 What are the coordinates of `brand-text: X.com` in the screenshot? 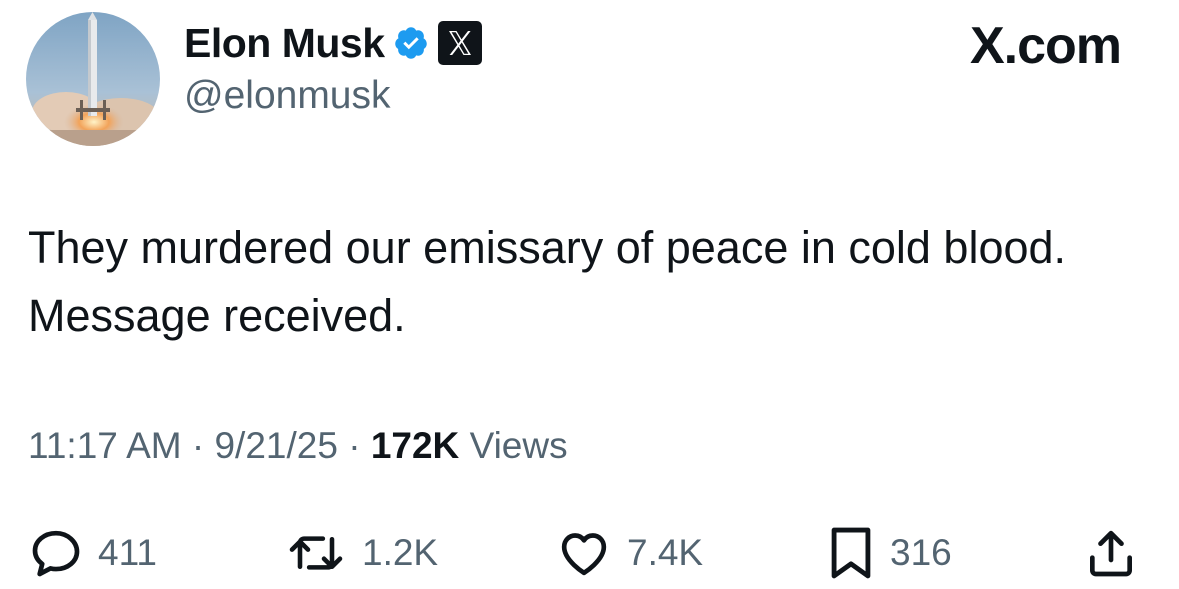 It's located at (1045, 46).